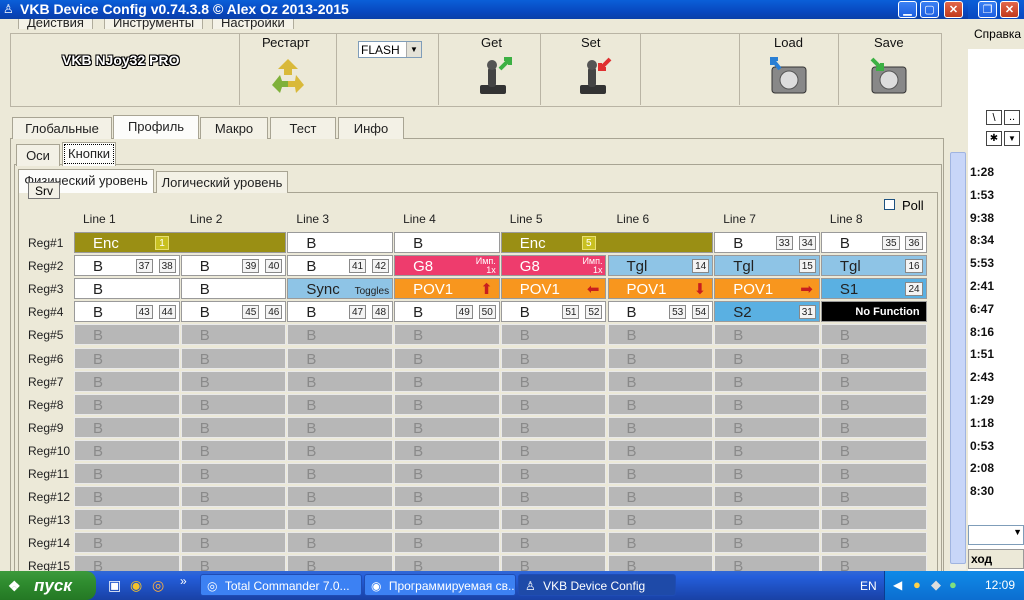 The width and height of the screenshot is (1024, 600). Describe the element at coordinates (136, 585) in the screenshot. I see `chrome-icon: ◉` at that location.